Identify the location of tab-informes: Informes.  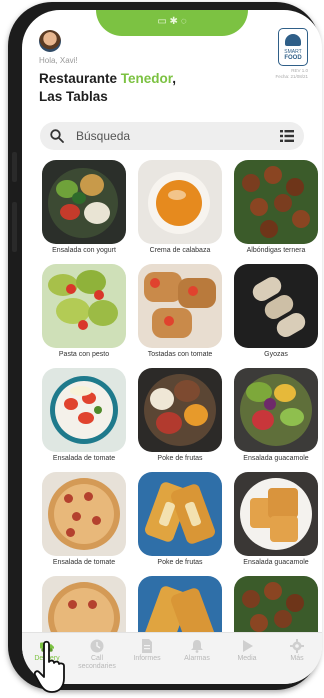
(147, 651).